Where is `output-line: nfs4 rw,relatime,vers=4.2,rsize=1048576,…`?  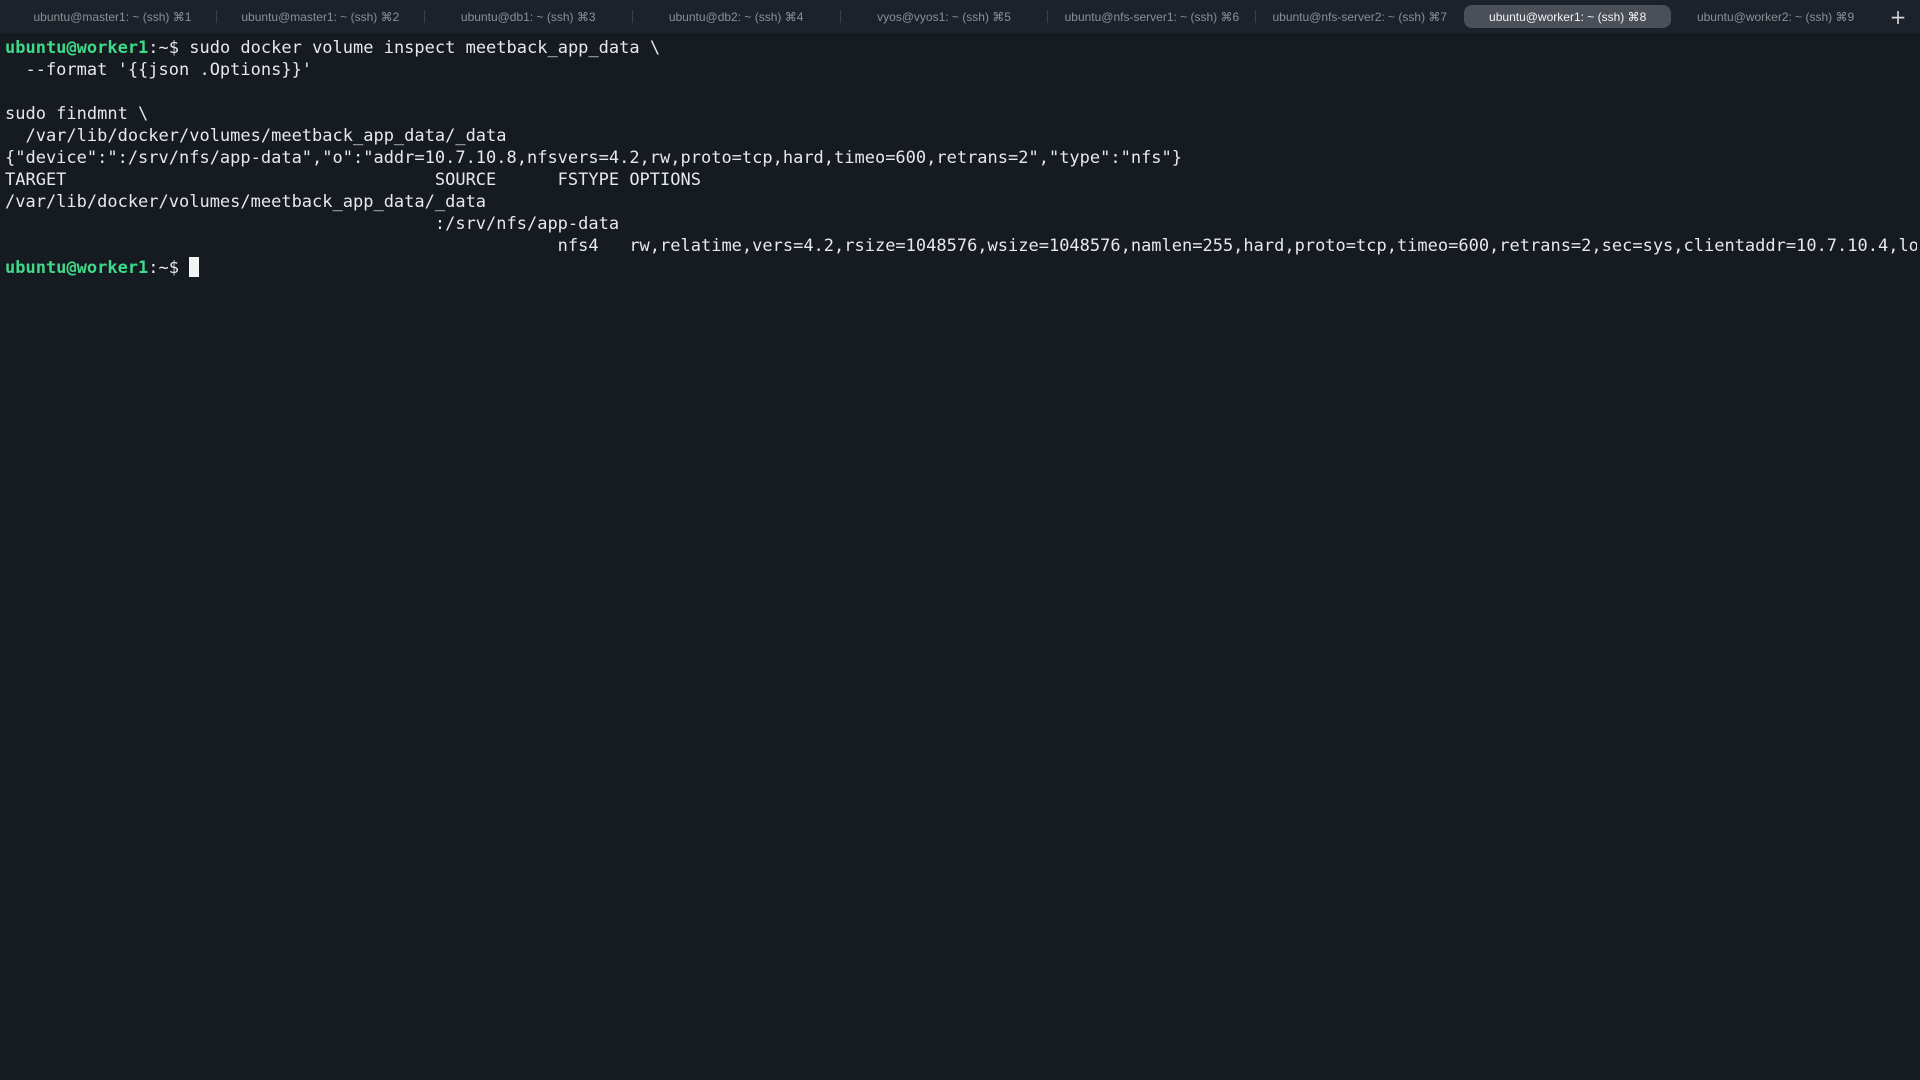 output-line: nfs4 rw,relatime,vers=4.2,rsize=1048576,… is located at coordinates (961, 246).